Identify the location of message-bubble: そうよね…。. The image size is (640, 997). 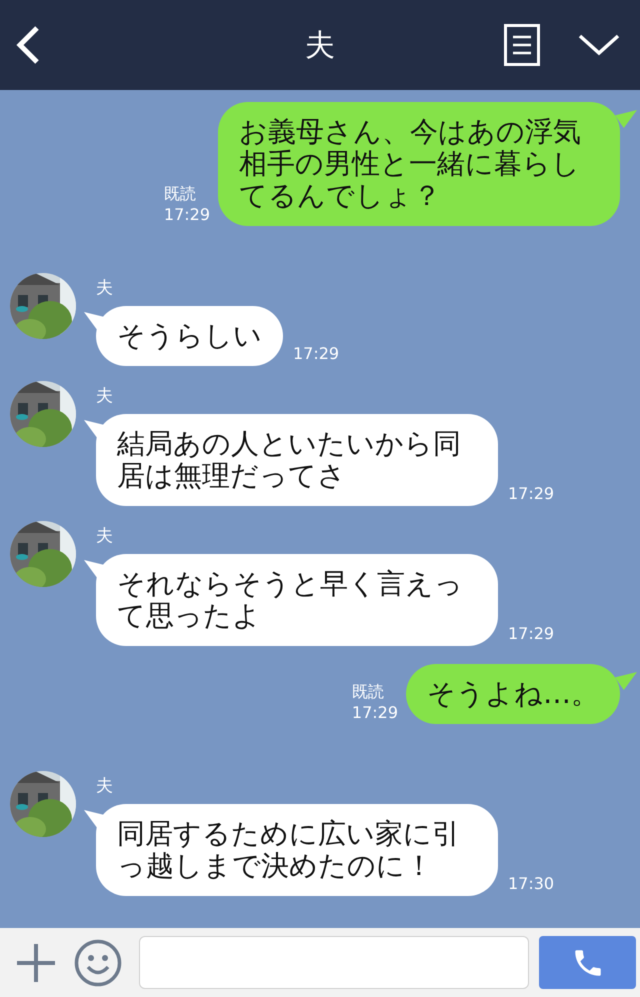
(513, 694).